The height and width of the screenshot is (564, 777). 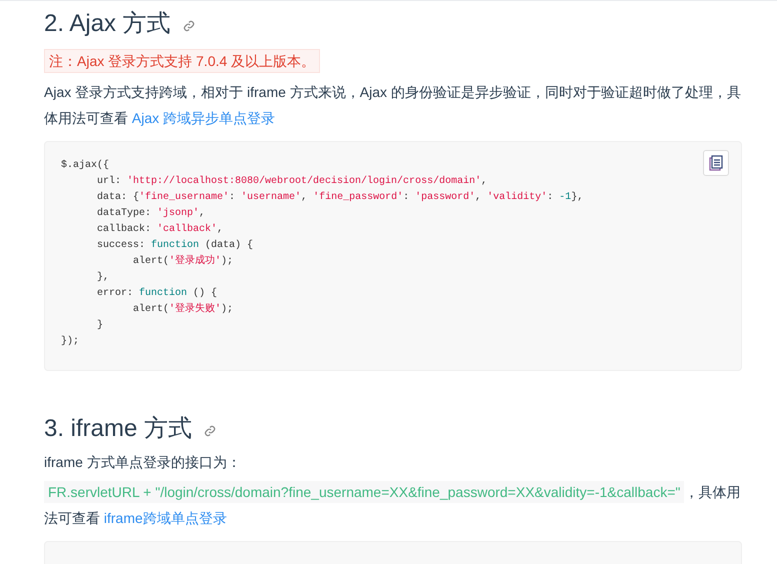 What do you see at coordinates (292, 181) in the screenshot?
I see `code-line: url: 'http://localhost:8080/webroot/decision/login/cross/domain',` at bounding box center [292, 181].